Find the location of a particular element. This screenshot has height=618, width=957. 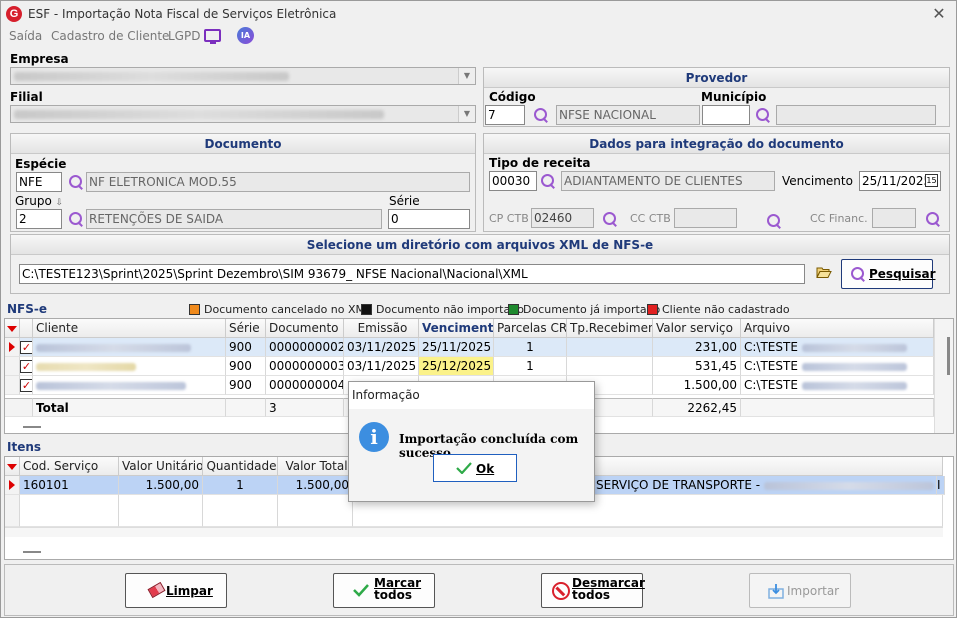

itens-horizontal-scrollbar is located at coordinates (474, 532).